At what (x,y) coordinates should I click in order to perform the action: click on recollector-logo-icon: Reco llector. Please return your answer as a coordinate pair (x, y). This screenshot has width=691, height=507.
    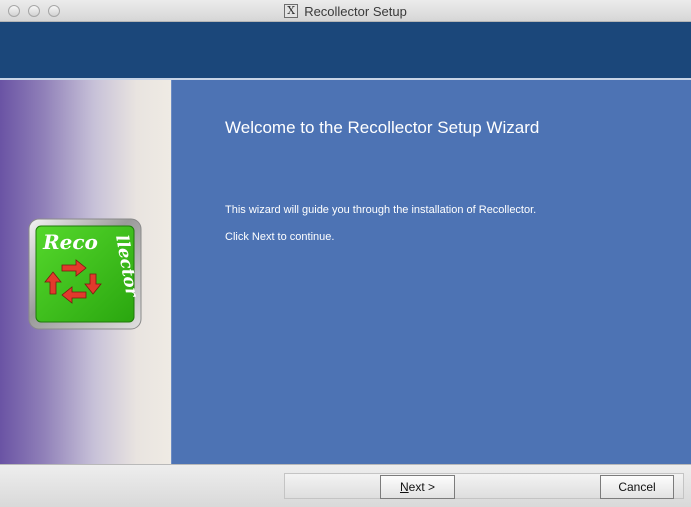
    Looking at the image, I should click on (85, 274).